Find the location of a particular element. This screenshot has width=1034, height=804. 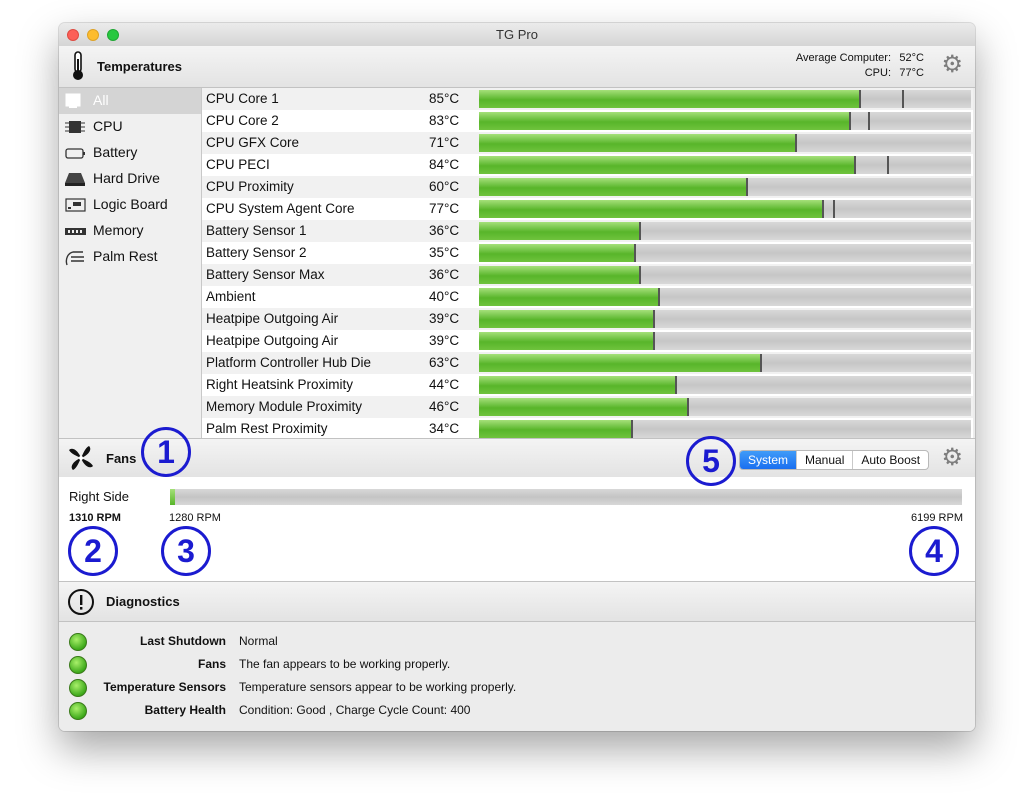

sensor-row: CPU Core 2 83°C is located at coordinates (587, 121).